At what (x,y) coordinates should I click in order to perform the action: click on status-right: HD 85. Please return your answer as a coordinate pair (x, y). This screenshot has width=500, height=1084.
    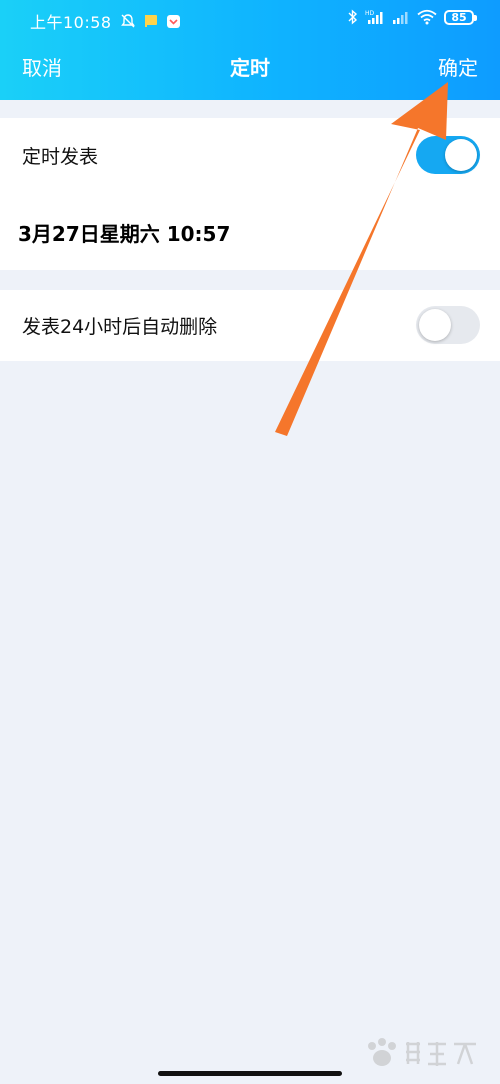
    Looking at the image, I should click on (412, 17).